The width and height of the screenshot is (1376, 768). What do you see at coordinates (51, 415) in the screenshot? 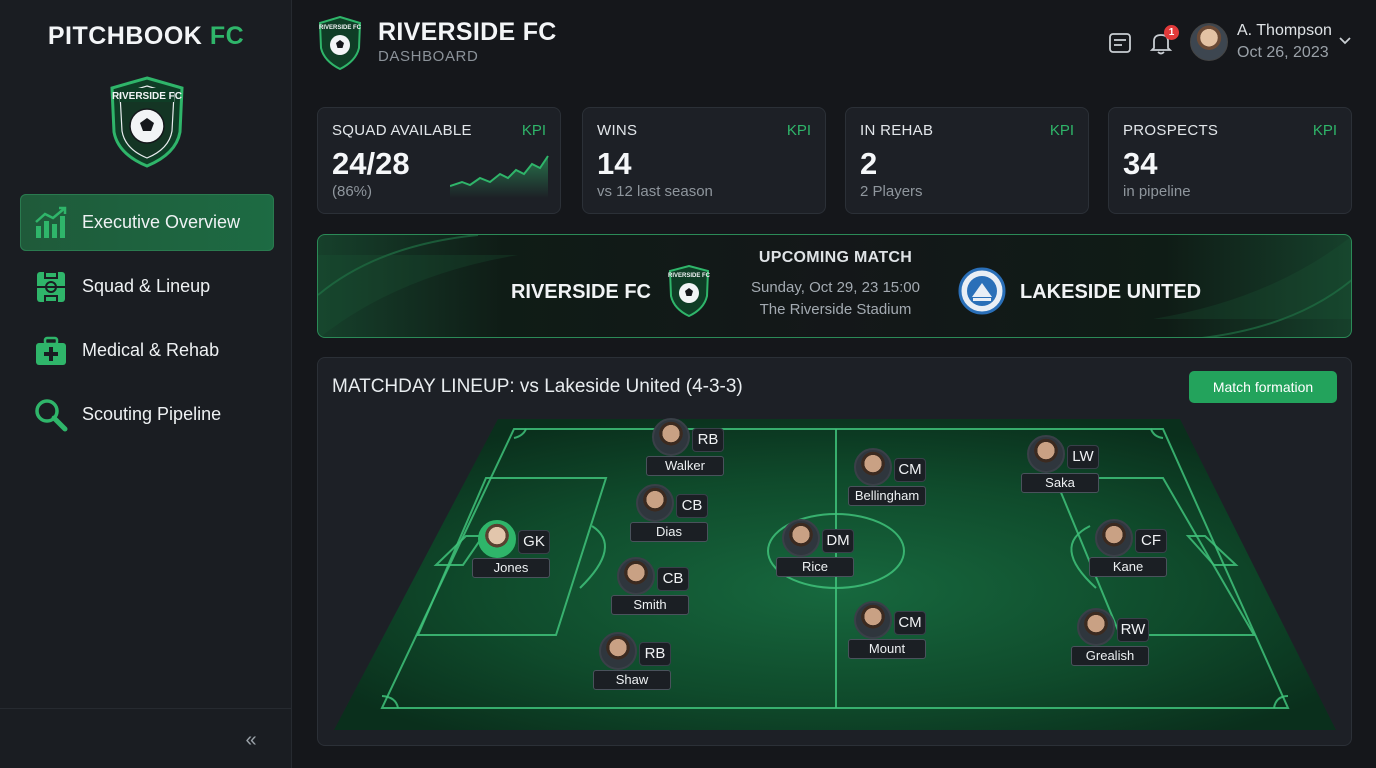
I see `search-icon` at bounding box center [51, 415].